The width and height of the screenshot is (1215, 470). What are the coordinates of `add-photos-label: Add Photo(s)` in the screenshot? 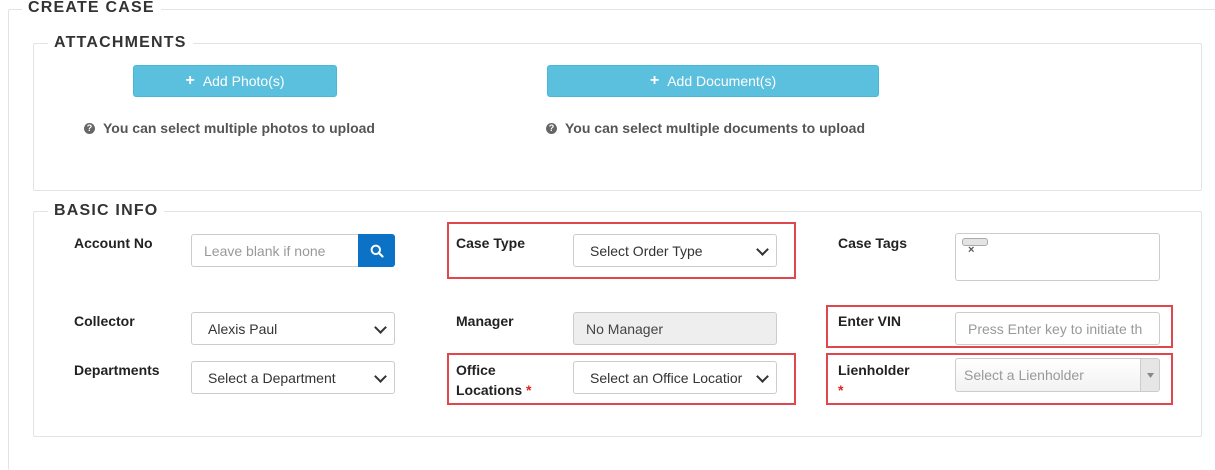 It's located at (243, 81).